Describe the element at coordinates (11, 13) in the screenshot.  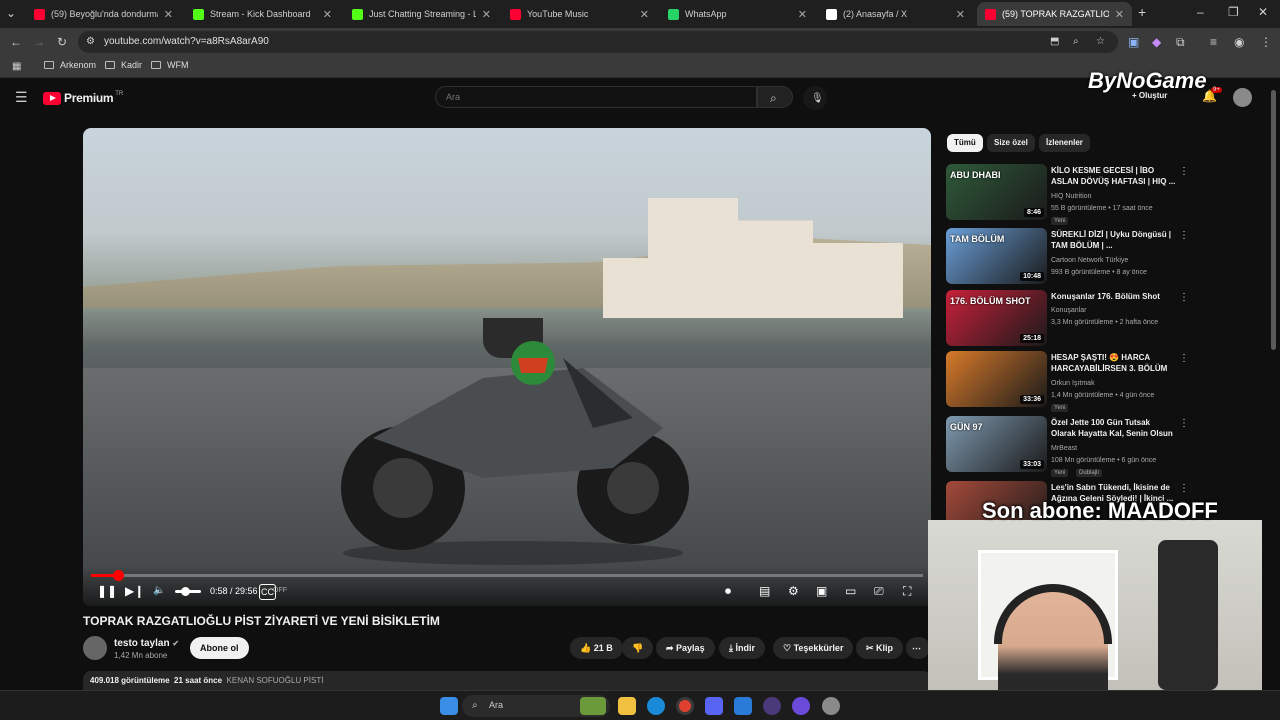
I see `tab-search-chevron-icon: ⌄` at that location.